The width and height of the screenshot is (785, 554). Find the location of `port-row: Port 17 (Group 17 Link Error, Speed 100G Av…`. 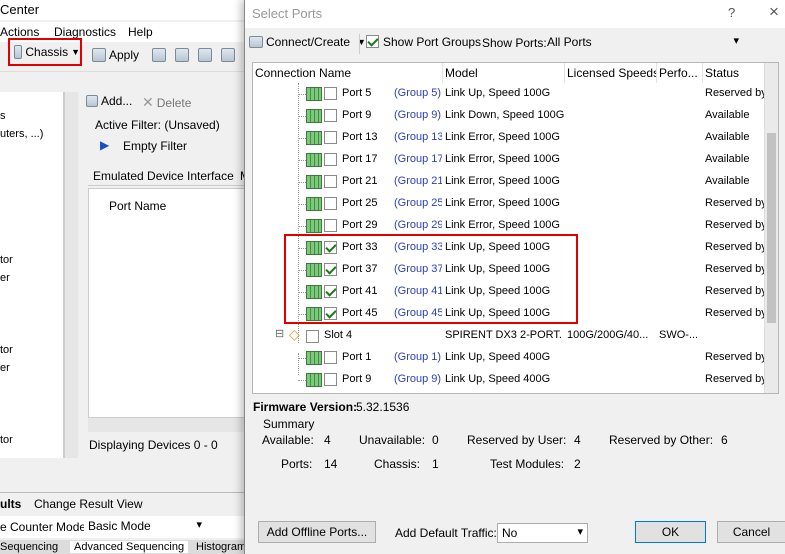

port-row: Port 17 (Group 17 Link Error, Speed 100G Av… is located at coordinates (509, 160).